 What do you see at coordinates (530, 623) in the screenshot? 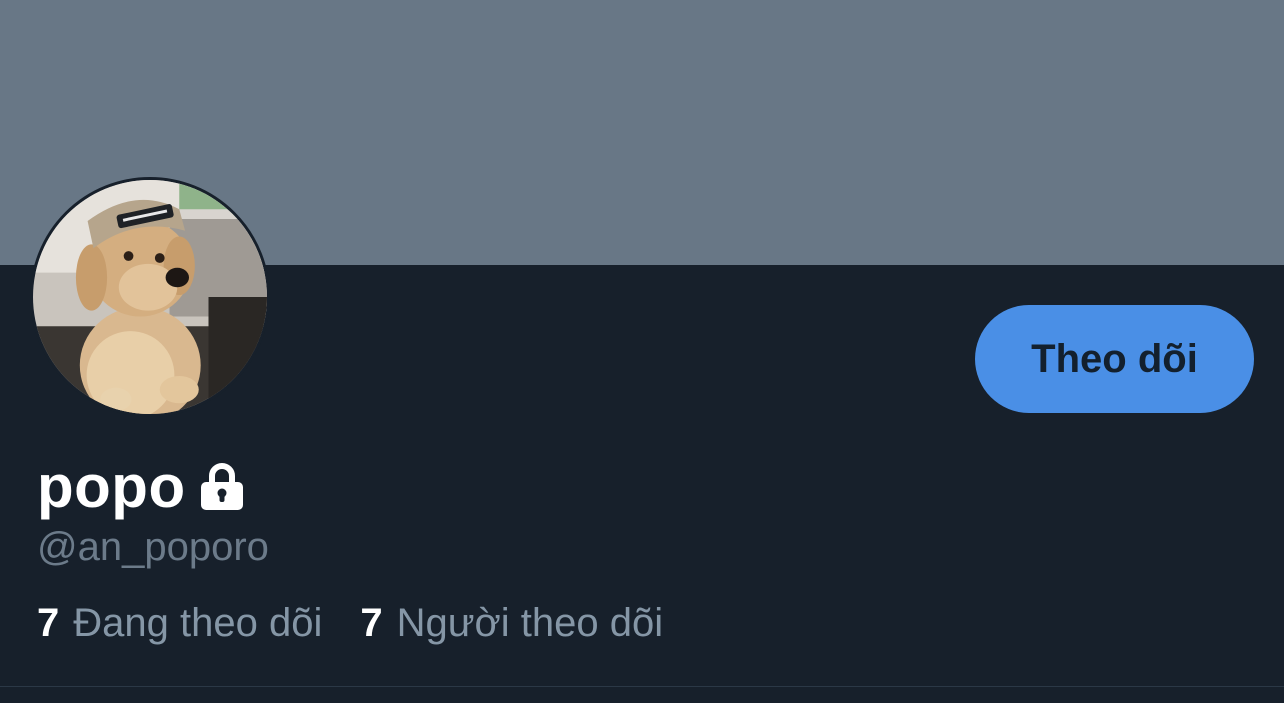
I see `followers-label: Người theo dõi` at bounding box center [530, 623].